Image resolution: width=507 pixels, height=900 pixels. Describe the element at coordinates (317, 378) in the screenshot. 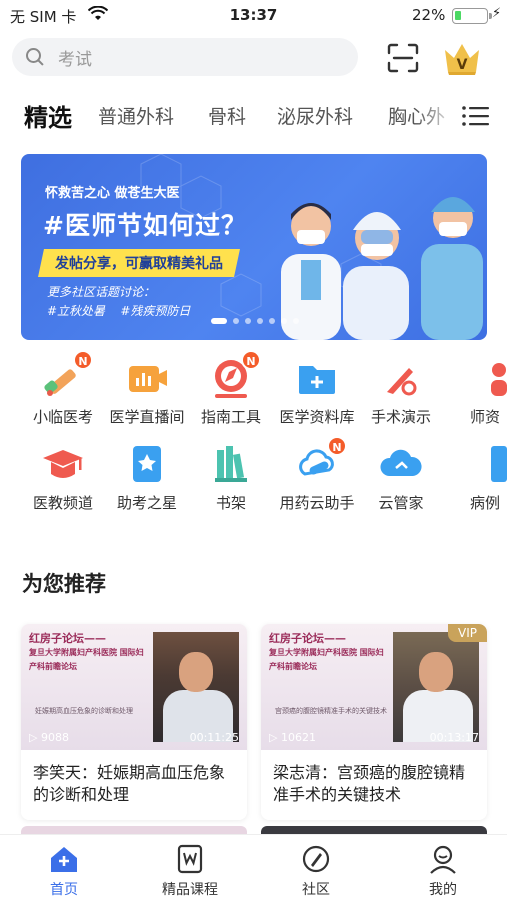

I see `folder-plus-icon` at that location.